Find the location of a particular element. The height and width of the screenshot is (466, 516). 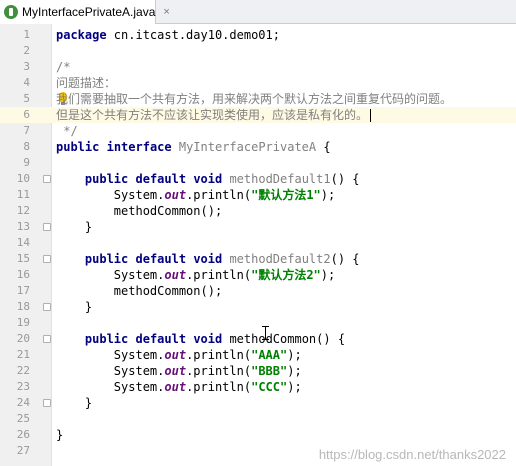

line-number: 17 is located at coordinates (23, 290).